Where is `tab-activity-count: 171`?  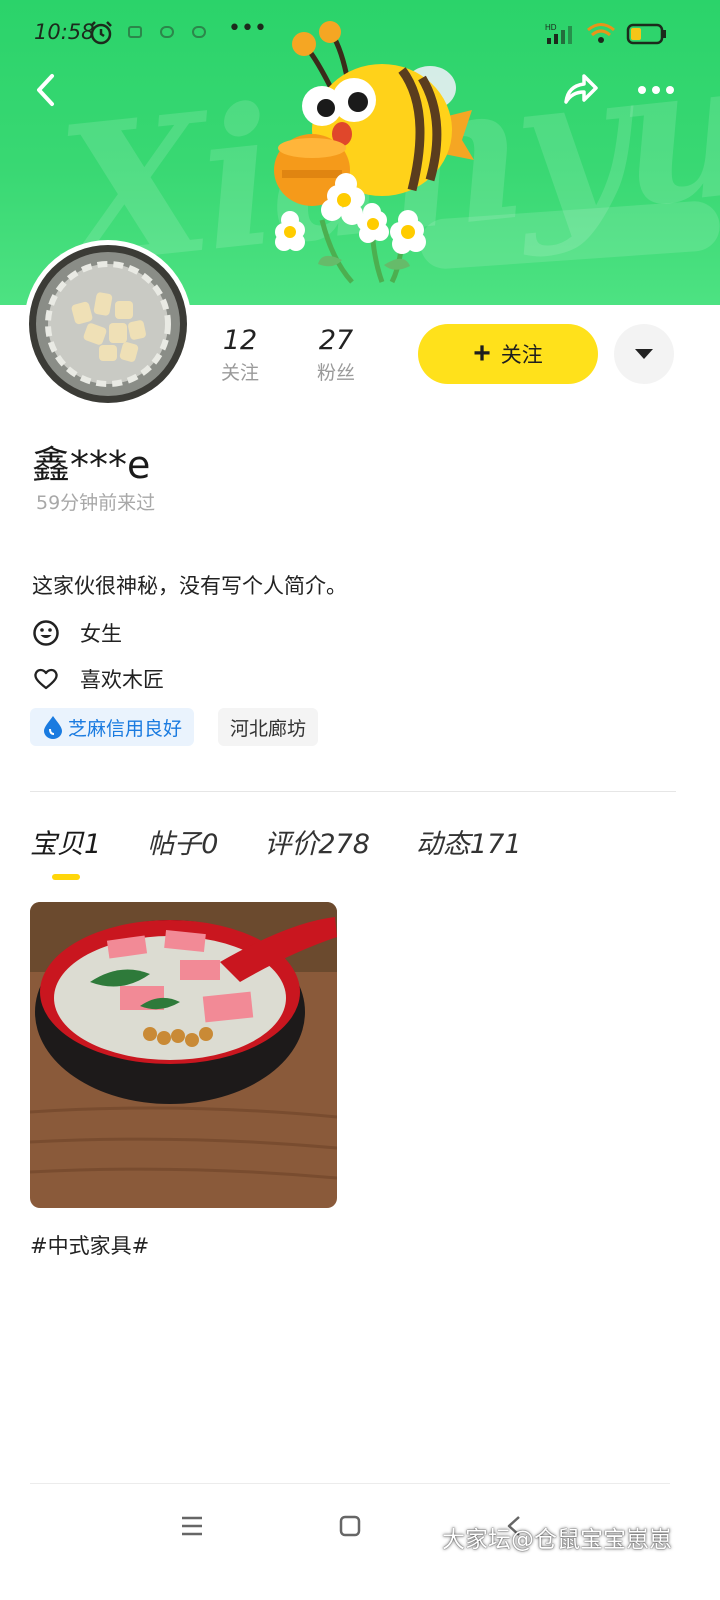 tab-activity-count: 171 is located at coordinates (495, 844).